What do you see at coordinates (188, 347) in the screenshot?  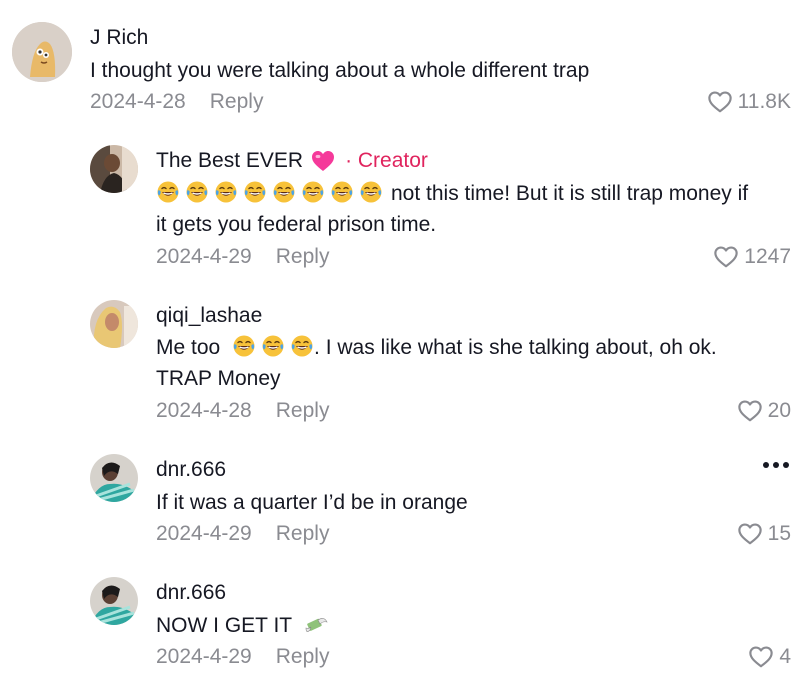 I see `comment-text-before: Me too` at bounding box center [188, 347].